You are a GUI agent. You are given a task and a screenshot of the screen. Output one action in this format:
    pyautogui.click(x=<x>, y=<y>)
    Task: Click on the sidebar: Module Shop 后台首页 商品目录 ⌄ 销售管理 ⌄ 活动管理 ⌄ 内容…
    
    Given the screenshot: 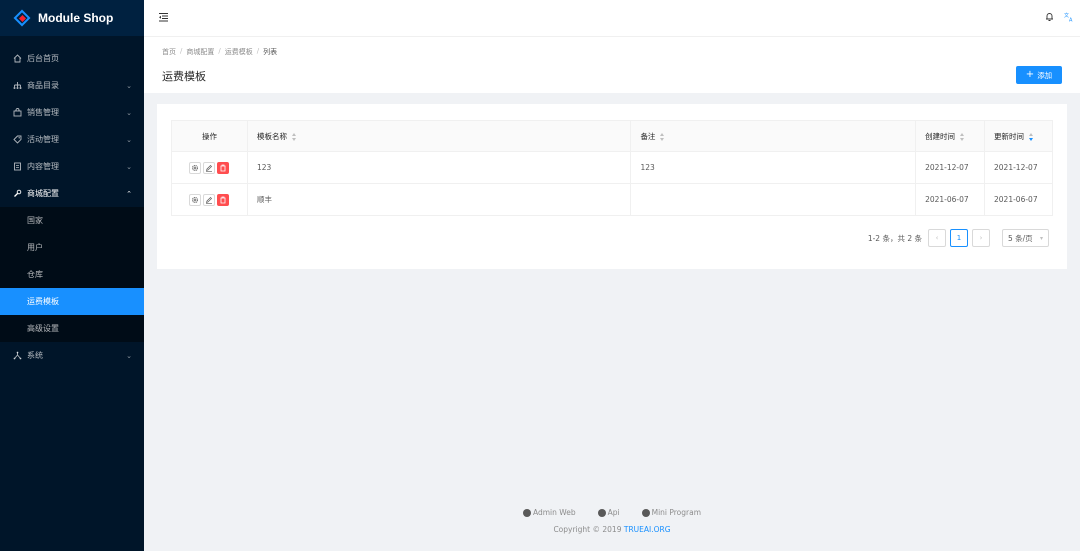 What is the action you would take?
    pyautogui.click(x=72, y=275)
    